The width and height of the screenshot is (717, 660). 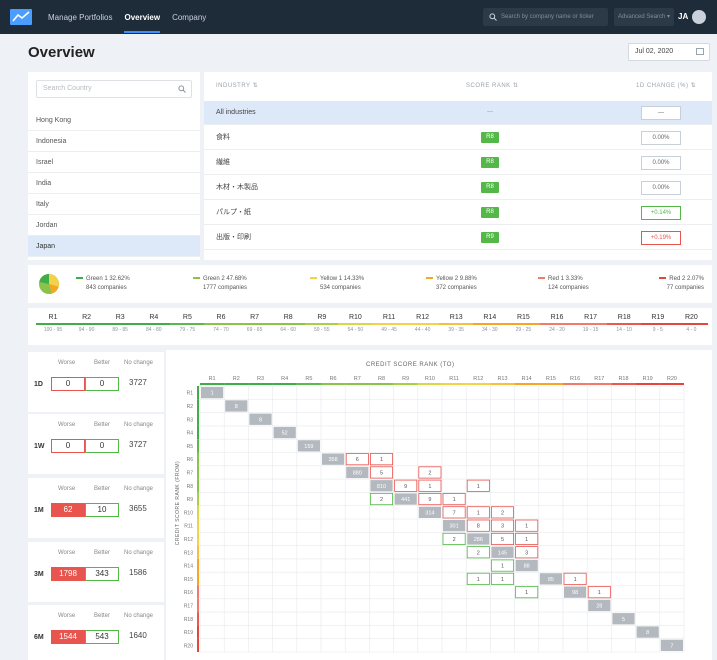 I want to click on rank-cell-r2: R2 94 - 90, so click(x=86, y=323).